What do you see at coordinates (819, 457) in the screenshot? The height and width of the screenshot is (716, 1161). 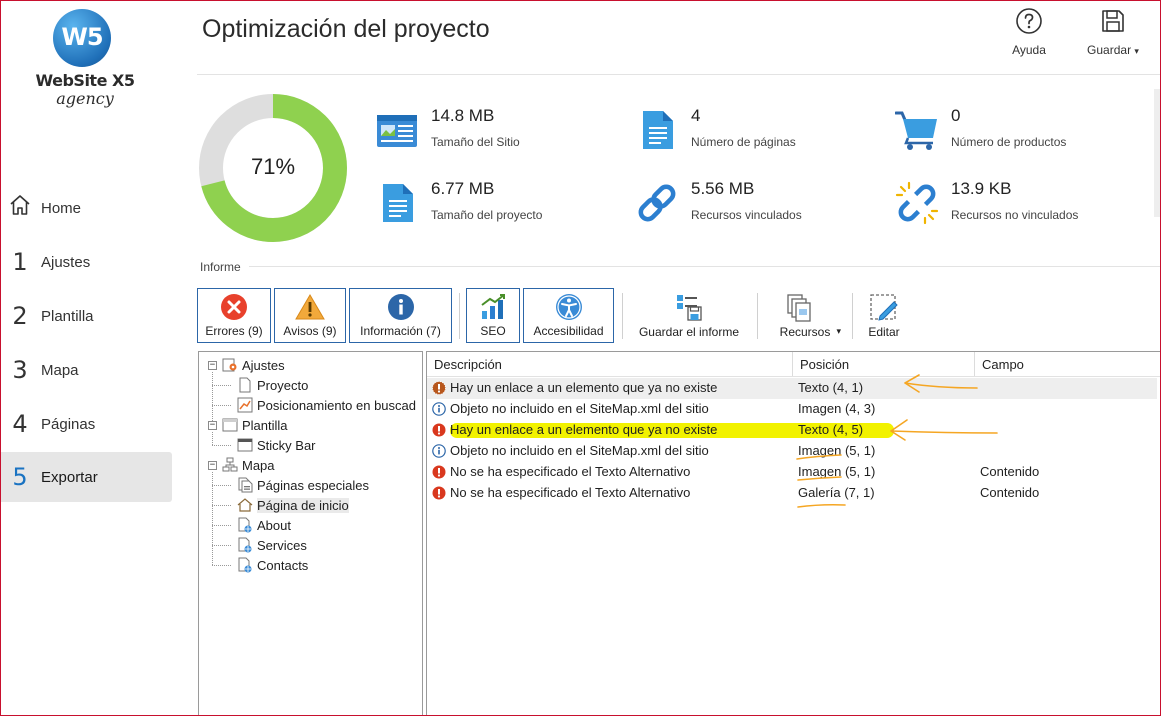 I see `annotation-underline` at bounding box center [819, 457].